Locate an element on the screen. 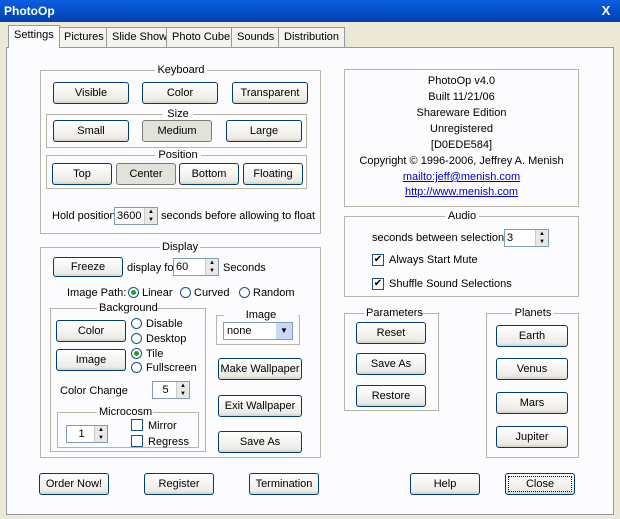  always-start-mute-label: Always Start Mute is located at coordinates (433, 260).